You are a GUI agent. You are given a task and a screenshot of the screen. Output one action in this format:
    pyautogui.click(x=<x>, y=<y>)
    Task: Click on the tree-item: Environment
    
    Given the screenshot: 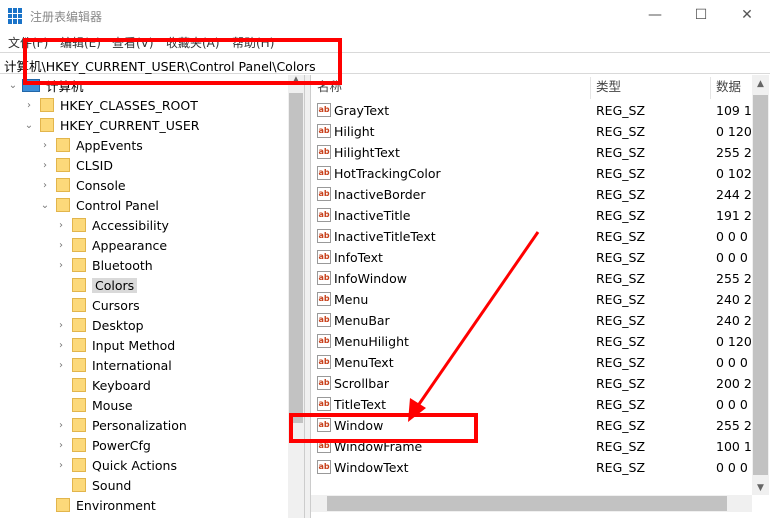 What is the action you would take?
    pyautogui.click(x=97, y=505)
    